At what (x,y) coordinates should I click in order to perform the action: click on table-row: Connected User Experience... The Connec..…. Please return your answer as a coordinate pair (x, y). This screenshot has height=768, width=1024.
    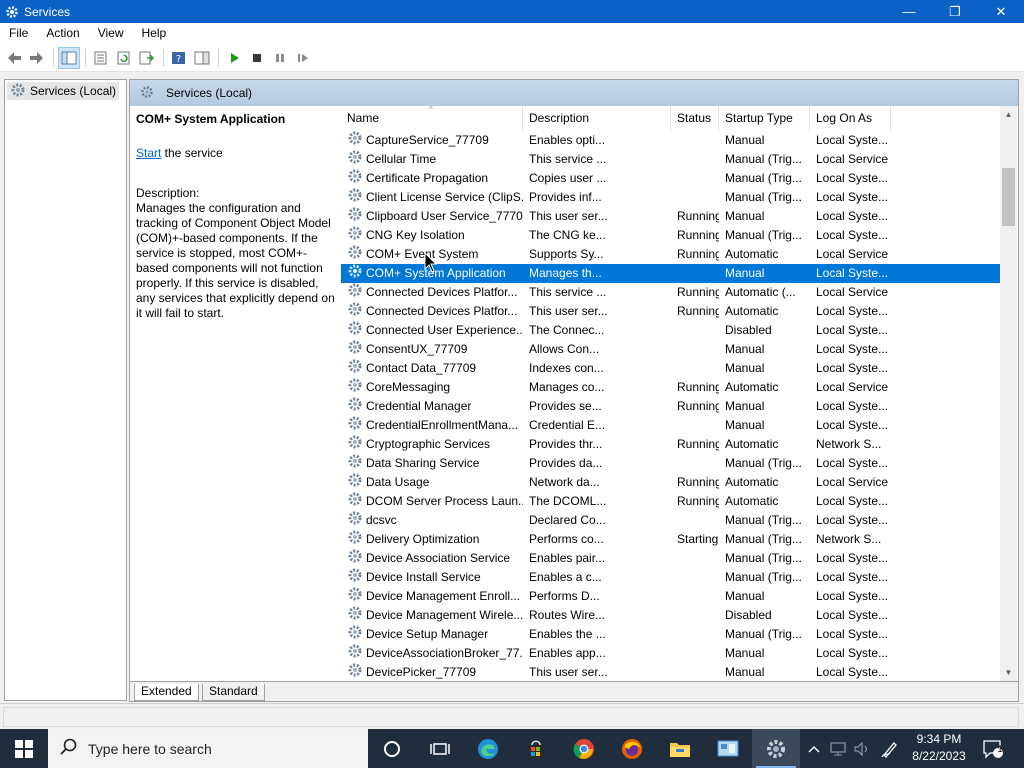
    Looking at the image, I should click on (671, 330).